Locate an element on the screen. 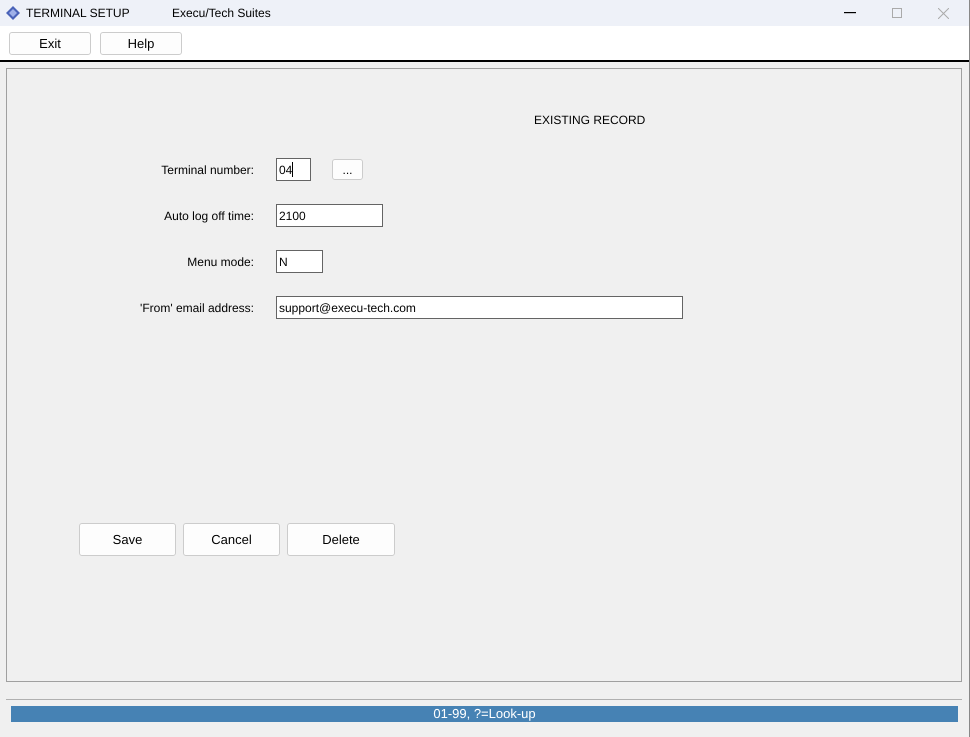 This screenshot has height=737, width=970. action-button: Save is located at coordinates (127, 539).